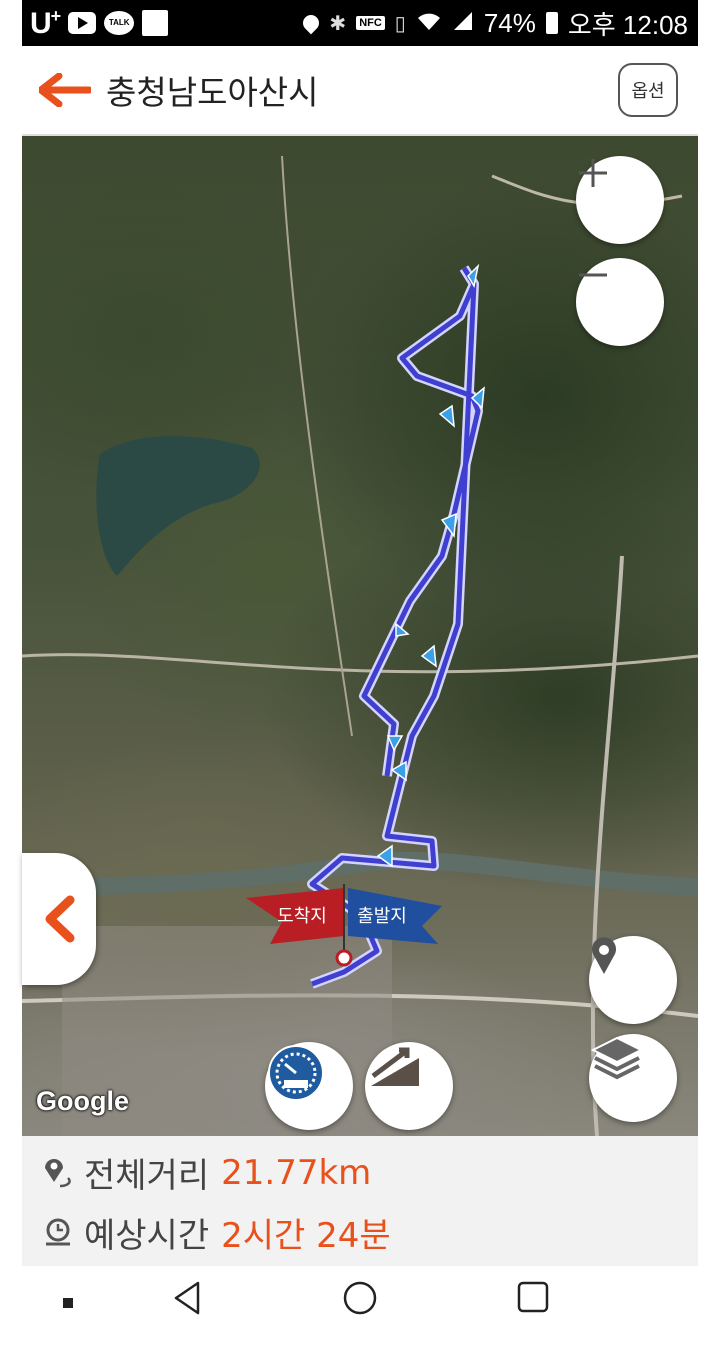  What do you see at coordinates (360, 1201) in the screenshot?
I see `route-info-panel: 전체거리 21.77km 예상시간 2시간 24분` at bounding box center [360, 1201].